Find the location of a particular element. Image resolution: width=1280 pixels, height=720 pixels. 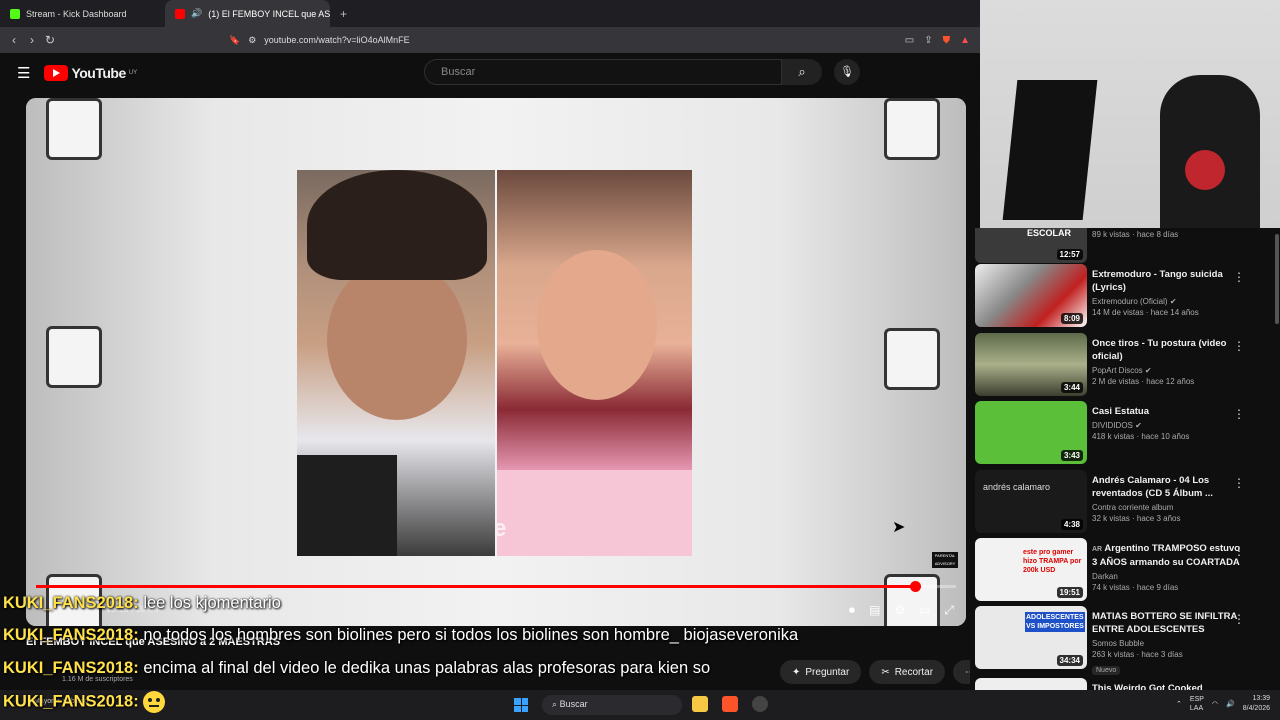

chat-username: KUKI_FANS2018: is located at coordinates (71, 701).